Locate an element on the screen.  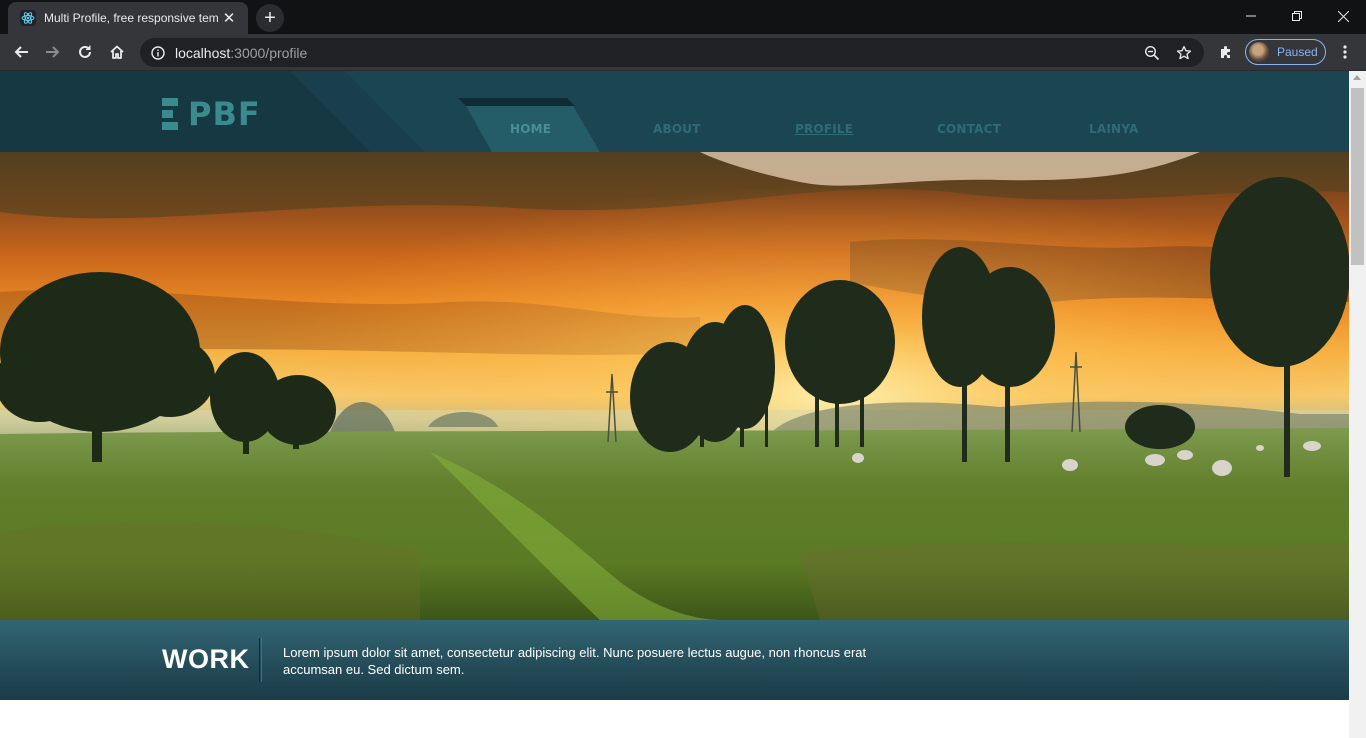
bookmark-star-icon is located at coordinates (1184, 52).